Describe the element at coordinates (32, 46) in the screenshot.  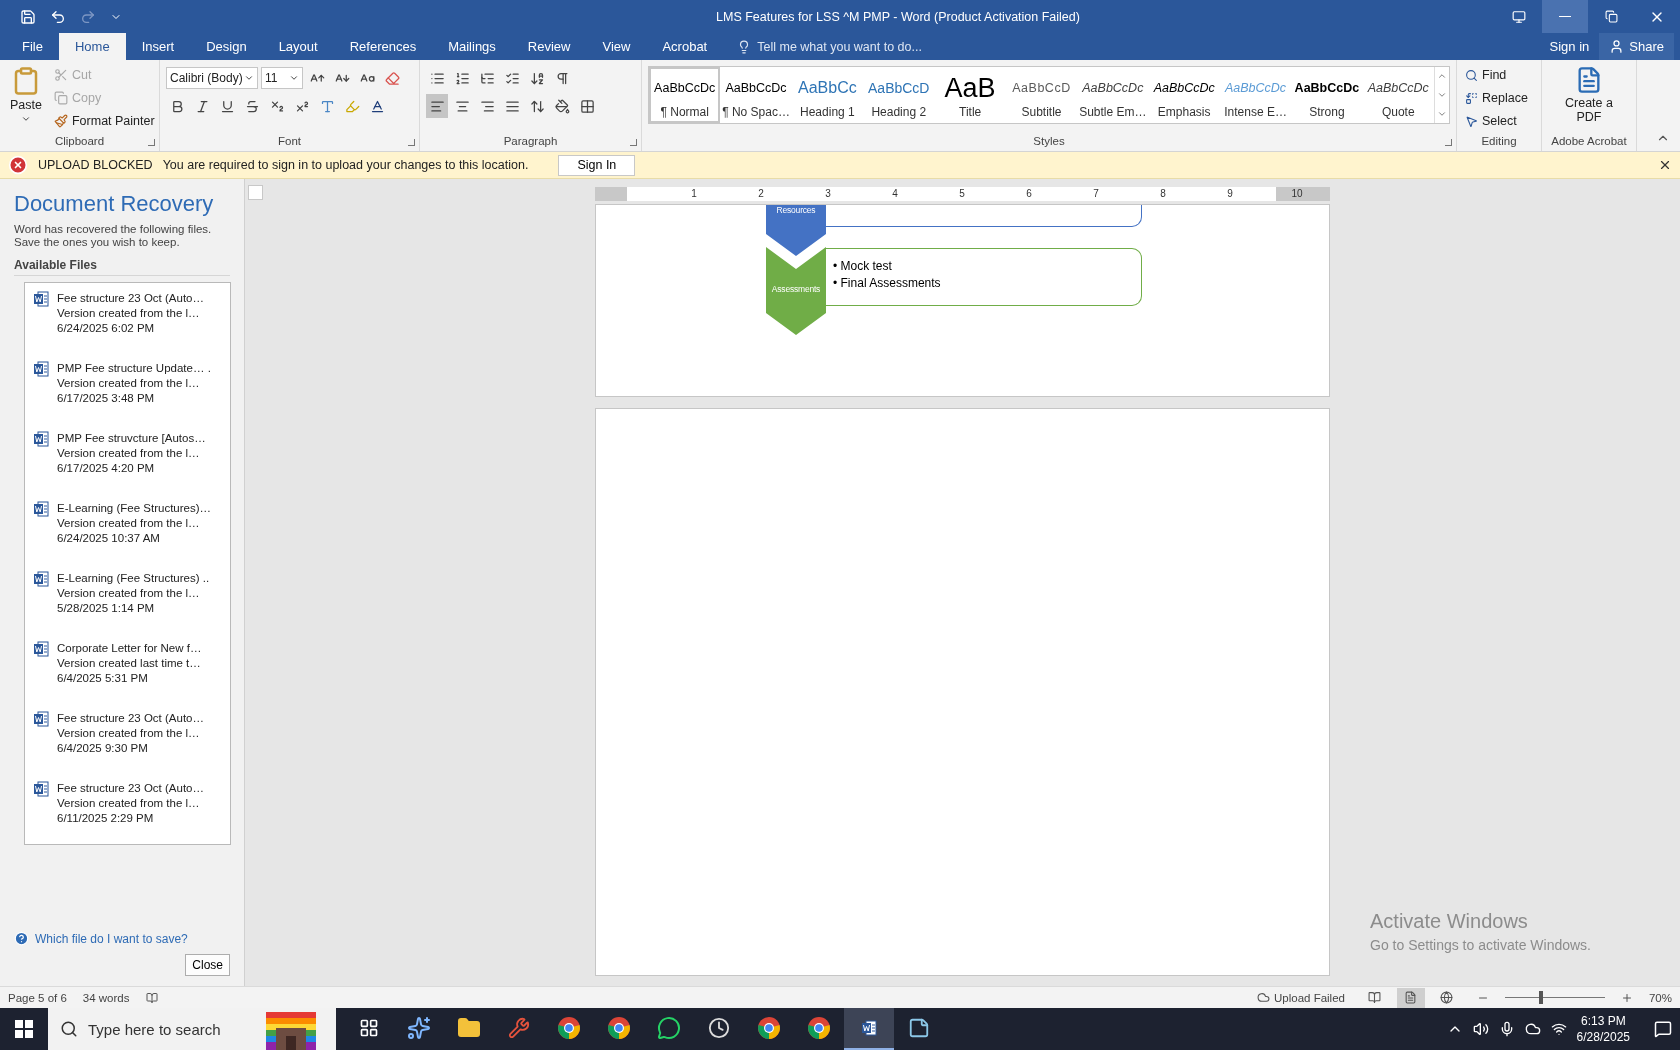
I see `ribbon-tab: File` at that location.